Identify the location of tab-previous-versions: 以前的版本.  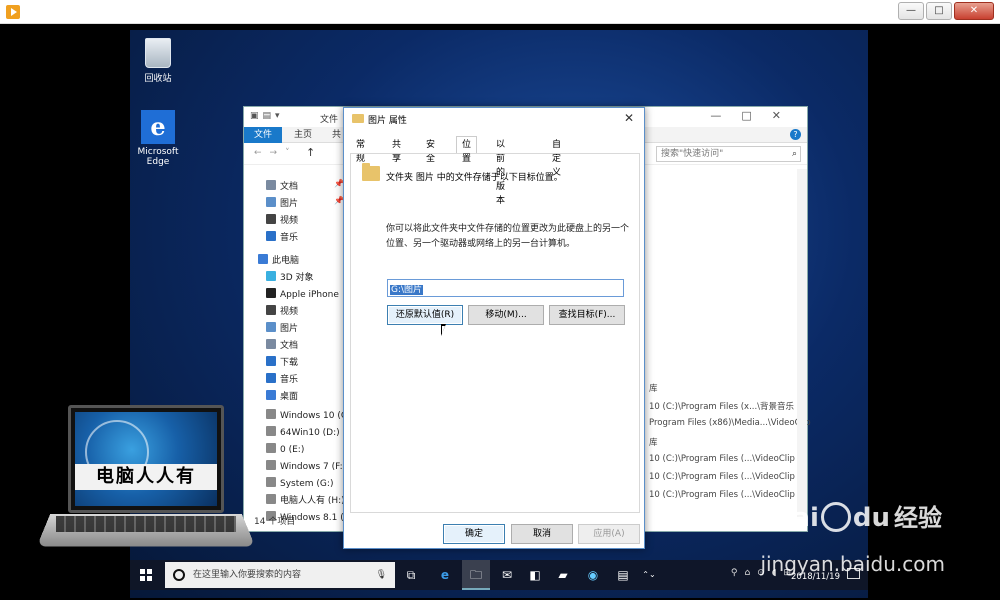
(500, 172).